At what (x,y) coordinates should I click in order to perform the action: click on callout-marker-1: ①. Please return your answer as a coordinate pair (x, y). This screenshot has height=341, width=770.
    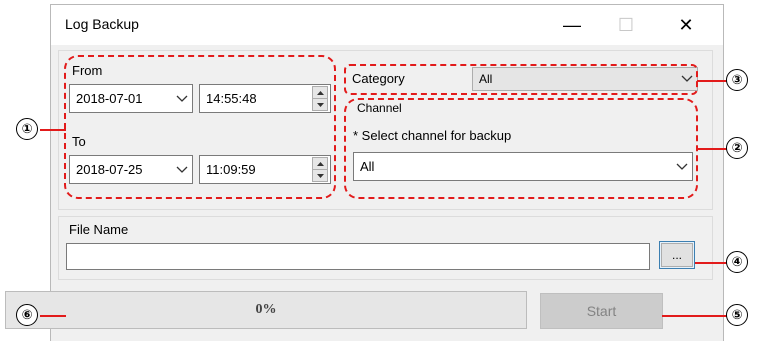
    Looking at the image, I should click on (27, 129).